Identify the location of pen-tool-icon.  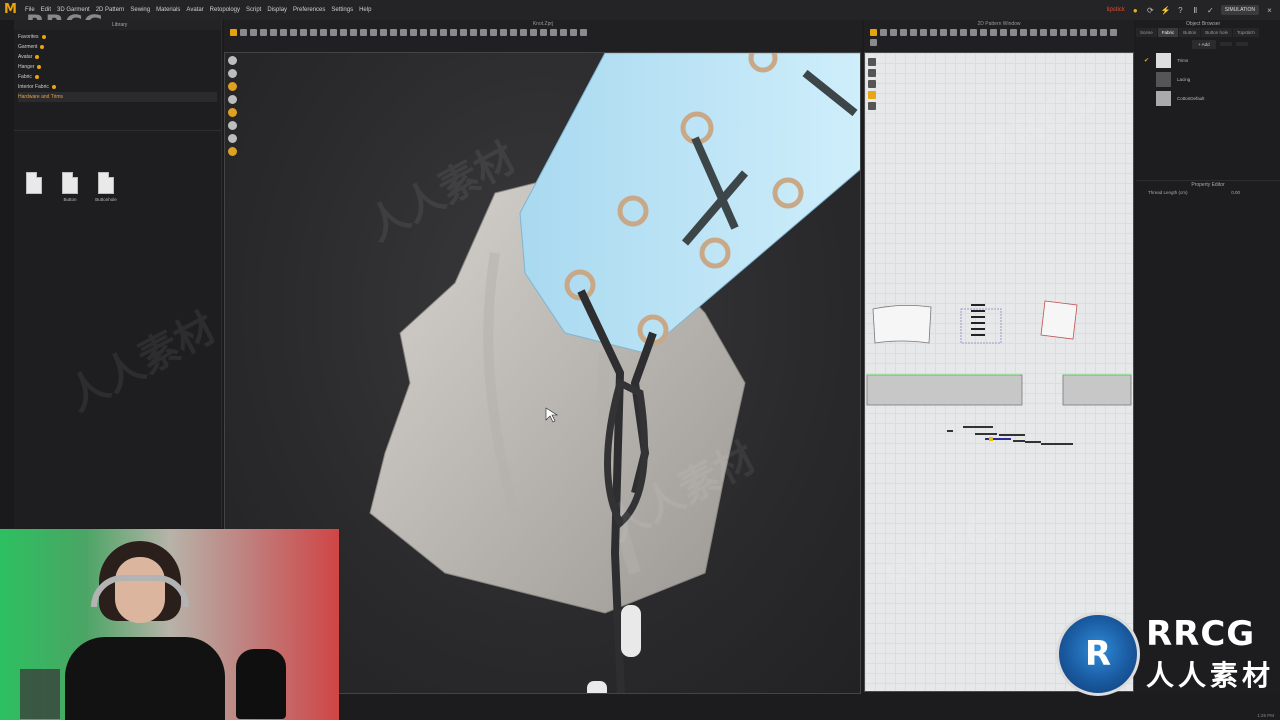
(872, 62).